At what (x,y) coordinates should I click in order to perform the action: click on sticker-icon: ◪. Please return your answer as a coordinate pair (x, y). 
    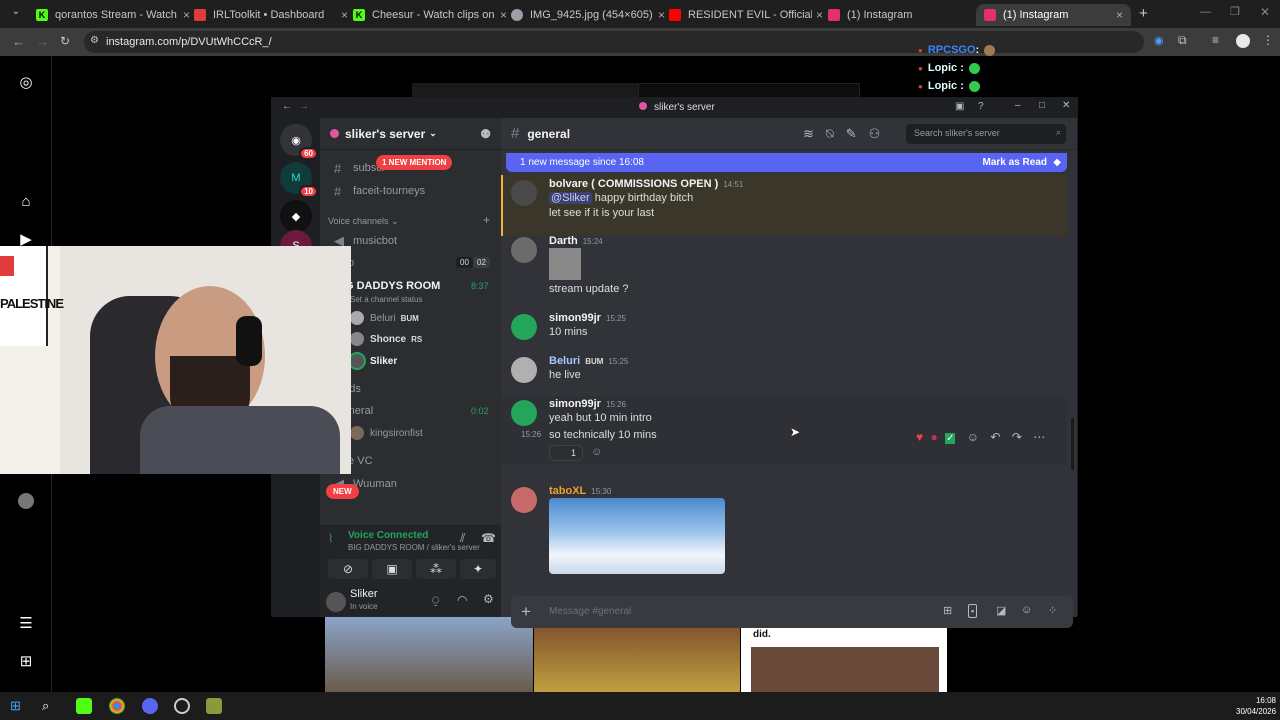
    Looking at the image, I should click on (1001, 610).